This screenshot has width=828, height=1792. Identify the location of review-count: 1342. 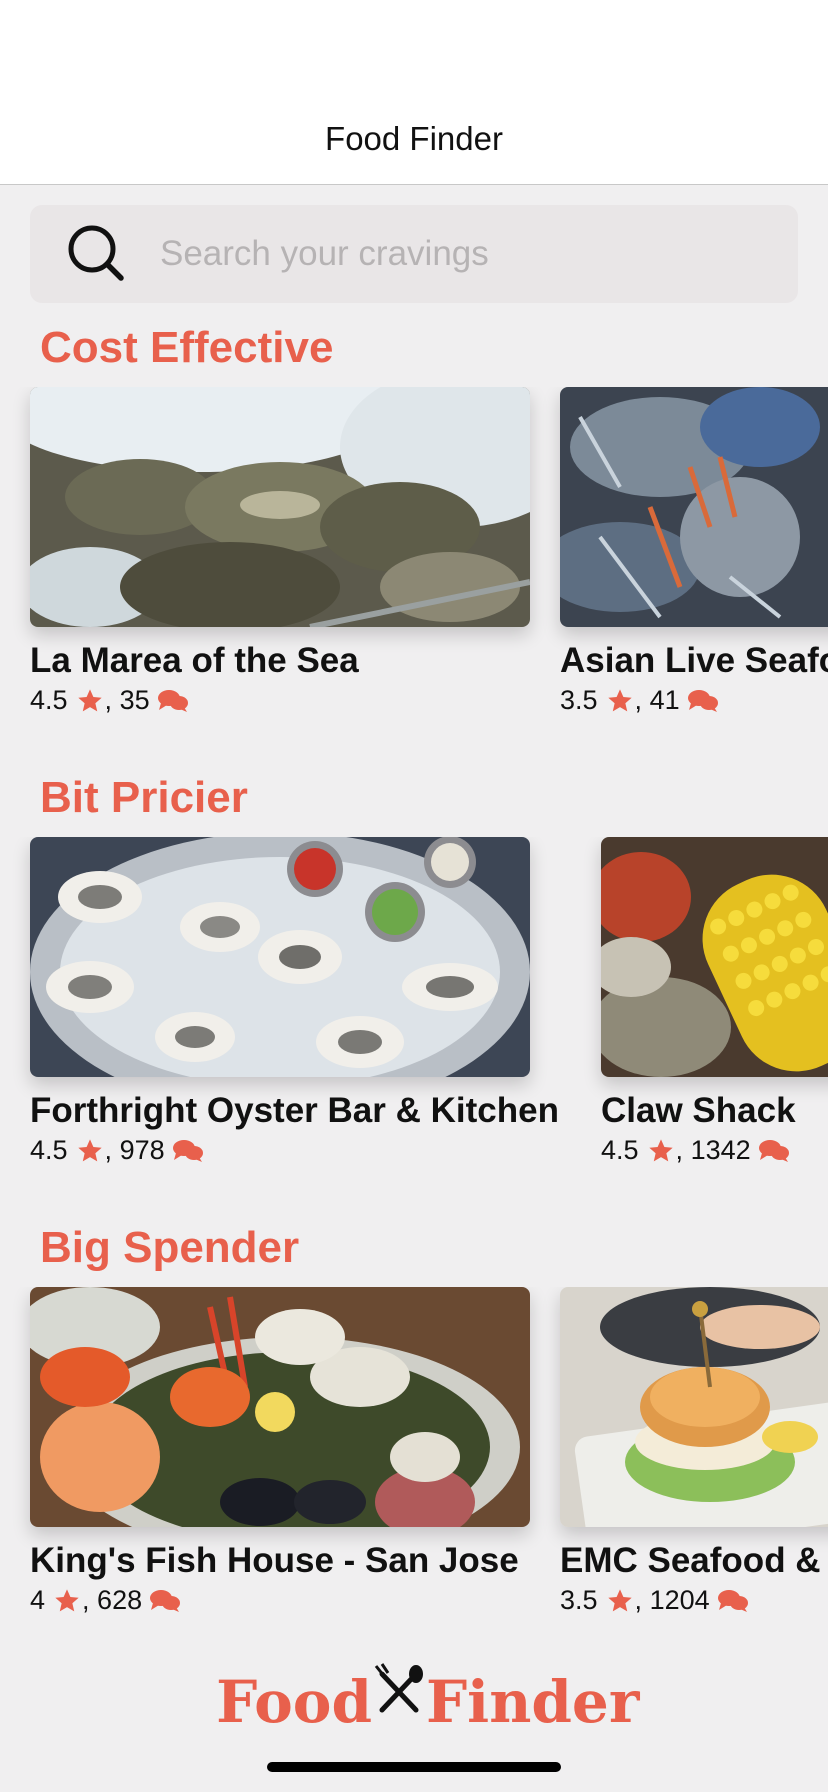
(720, 1150).